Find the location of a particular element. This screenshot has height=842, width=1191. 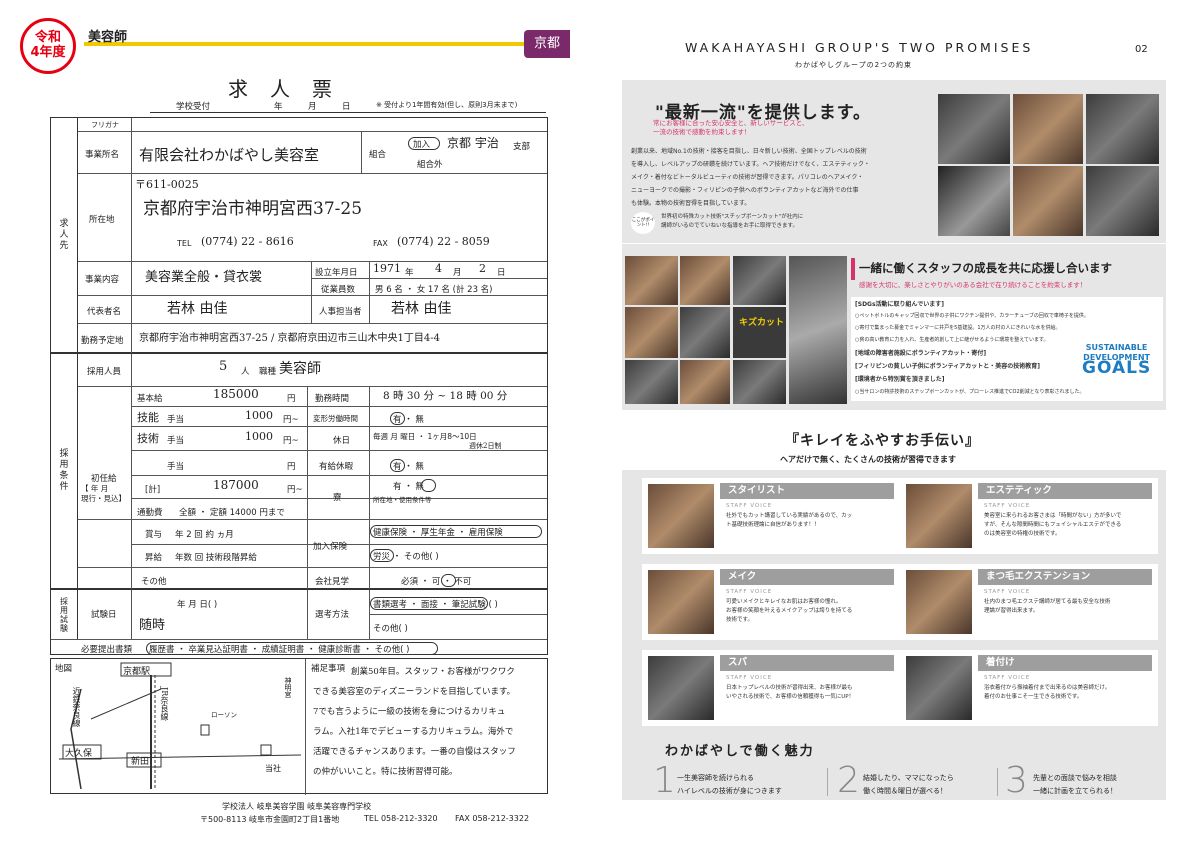

promo-title: WAKAHAYASHI GROUP'S TWO PROMISES is located at coordinates (859, 47).